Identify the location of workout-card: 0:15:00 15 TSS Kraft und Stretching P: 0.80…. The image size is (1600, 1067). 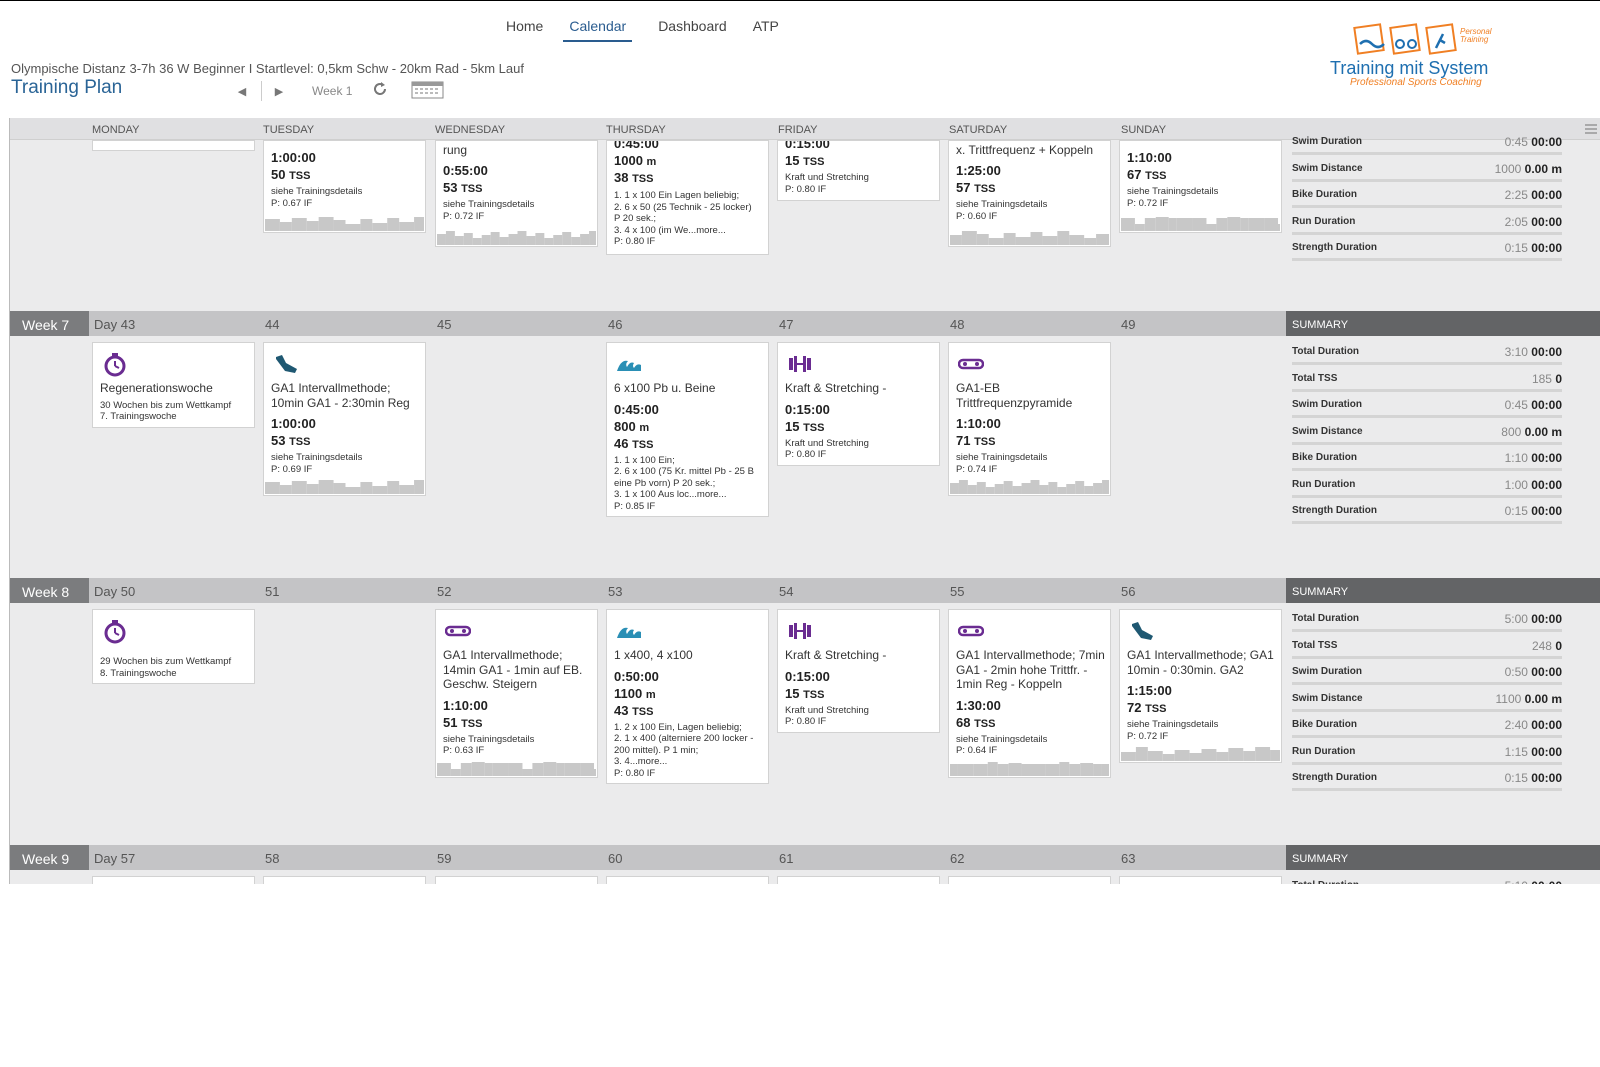
(858, 170).